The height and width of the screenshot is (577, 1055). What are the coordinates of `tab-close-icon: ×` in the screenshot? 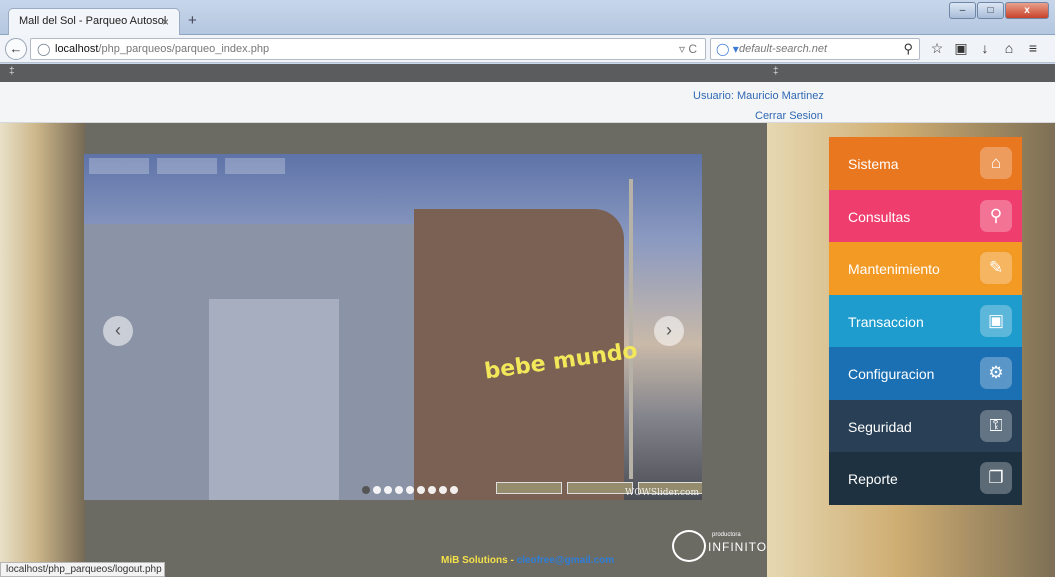 It's located at (165, 22).